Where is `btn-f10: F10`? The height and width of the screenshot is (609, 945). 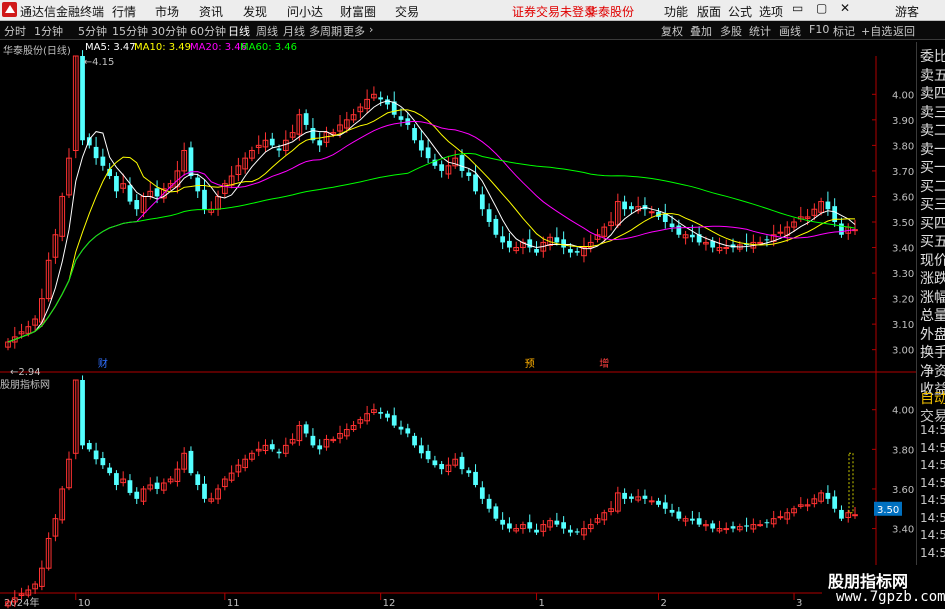
btn-f10: F10 is located at coordinates (819, 29).